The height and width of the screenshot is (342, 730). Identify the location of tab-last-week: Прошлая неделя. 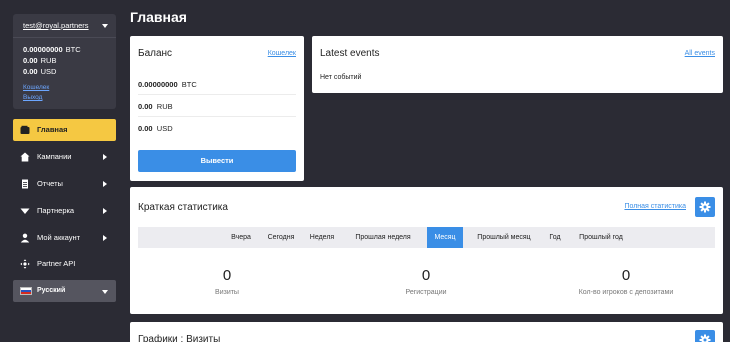
(383, 237).